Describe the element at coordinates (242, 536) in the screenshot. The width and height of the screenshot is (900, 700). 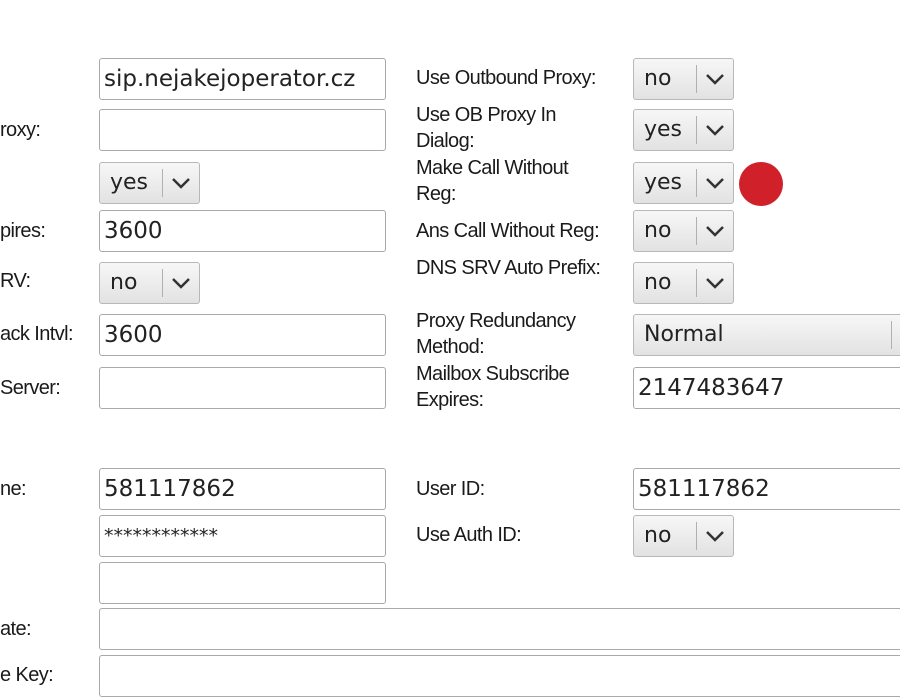
I see `password-field: ************` at that location.